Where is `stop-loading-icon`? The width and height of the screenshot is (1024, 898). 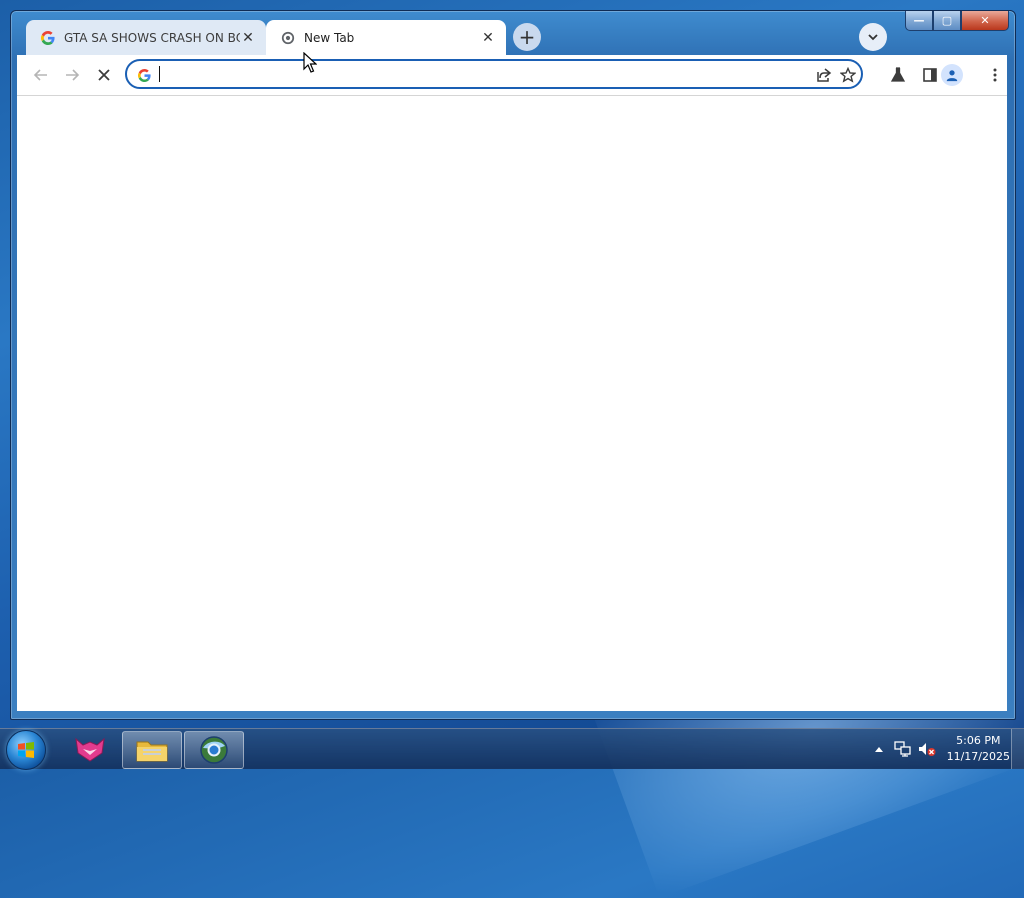 stop-loading-icon is located at coordinates (104, 75).